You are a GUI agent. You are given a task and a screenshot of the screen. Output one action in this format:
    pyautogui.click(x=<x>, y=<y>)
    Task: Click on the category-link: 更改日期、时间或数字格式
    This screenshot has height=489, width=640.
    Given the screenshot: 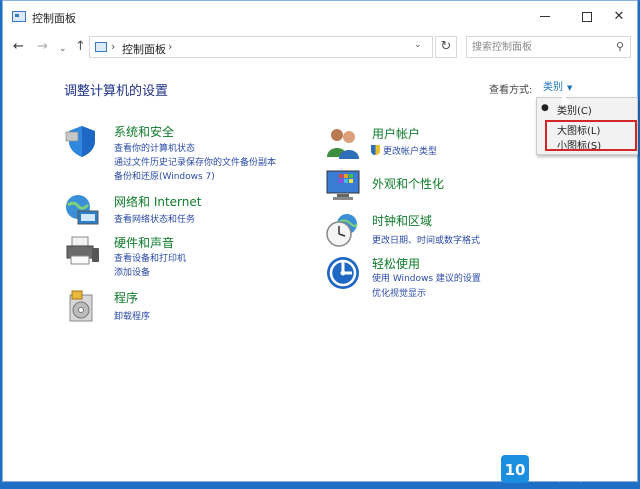 What is the action you would take?
    pyautogui.click(x=426, y=239)
    